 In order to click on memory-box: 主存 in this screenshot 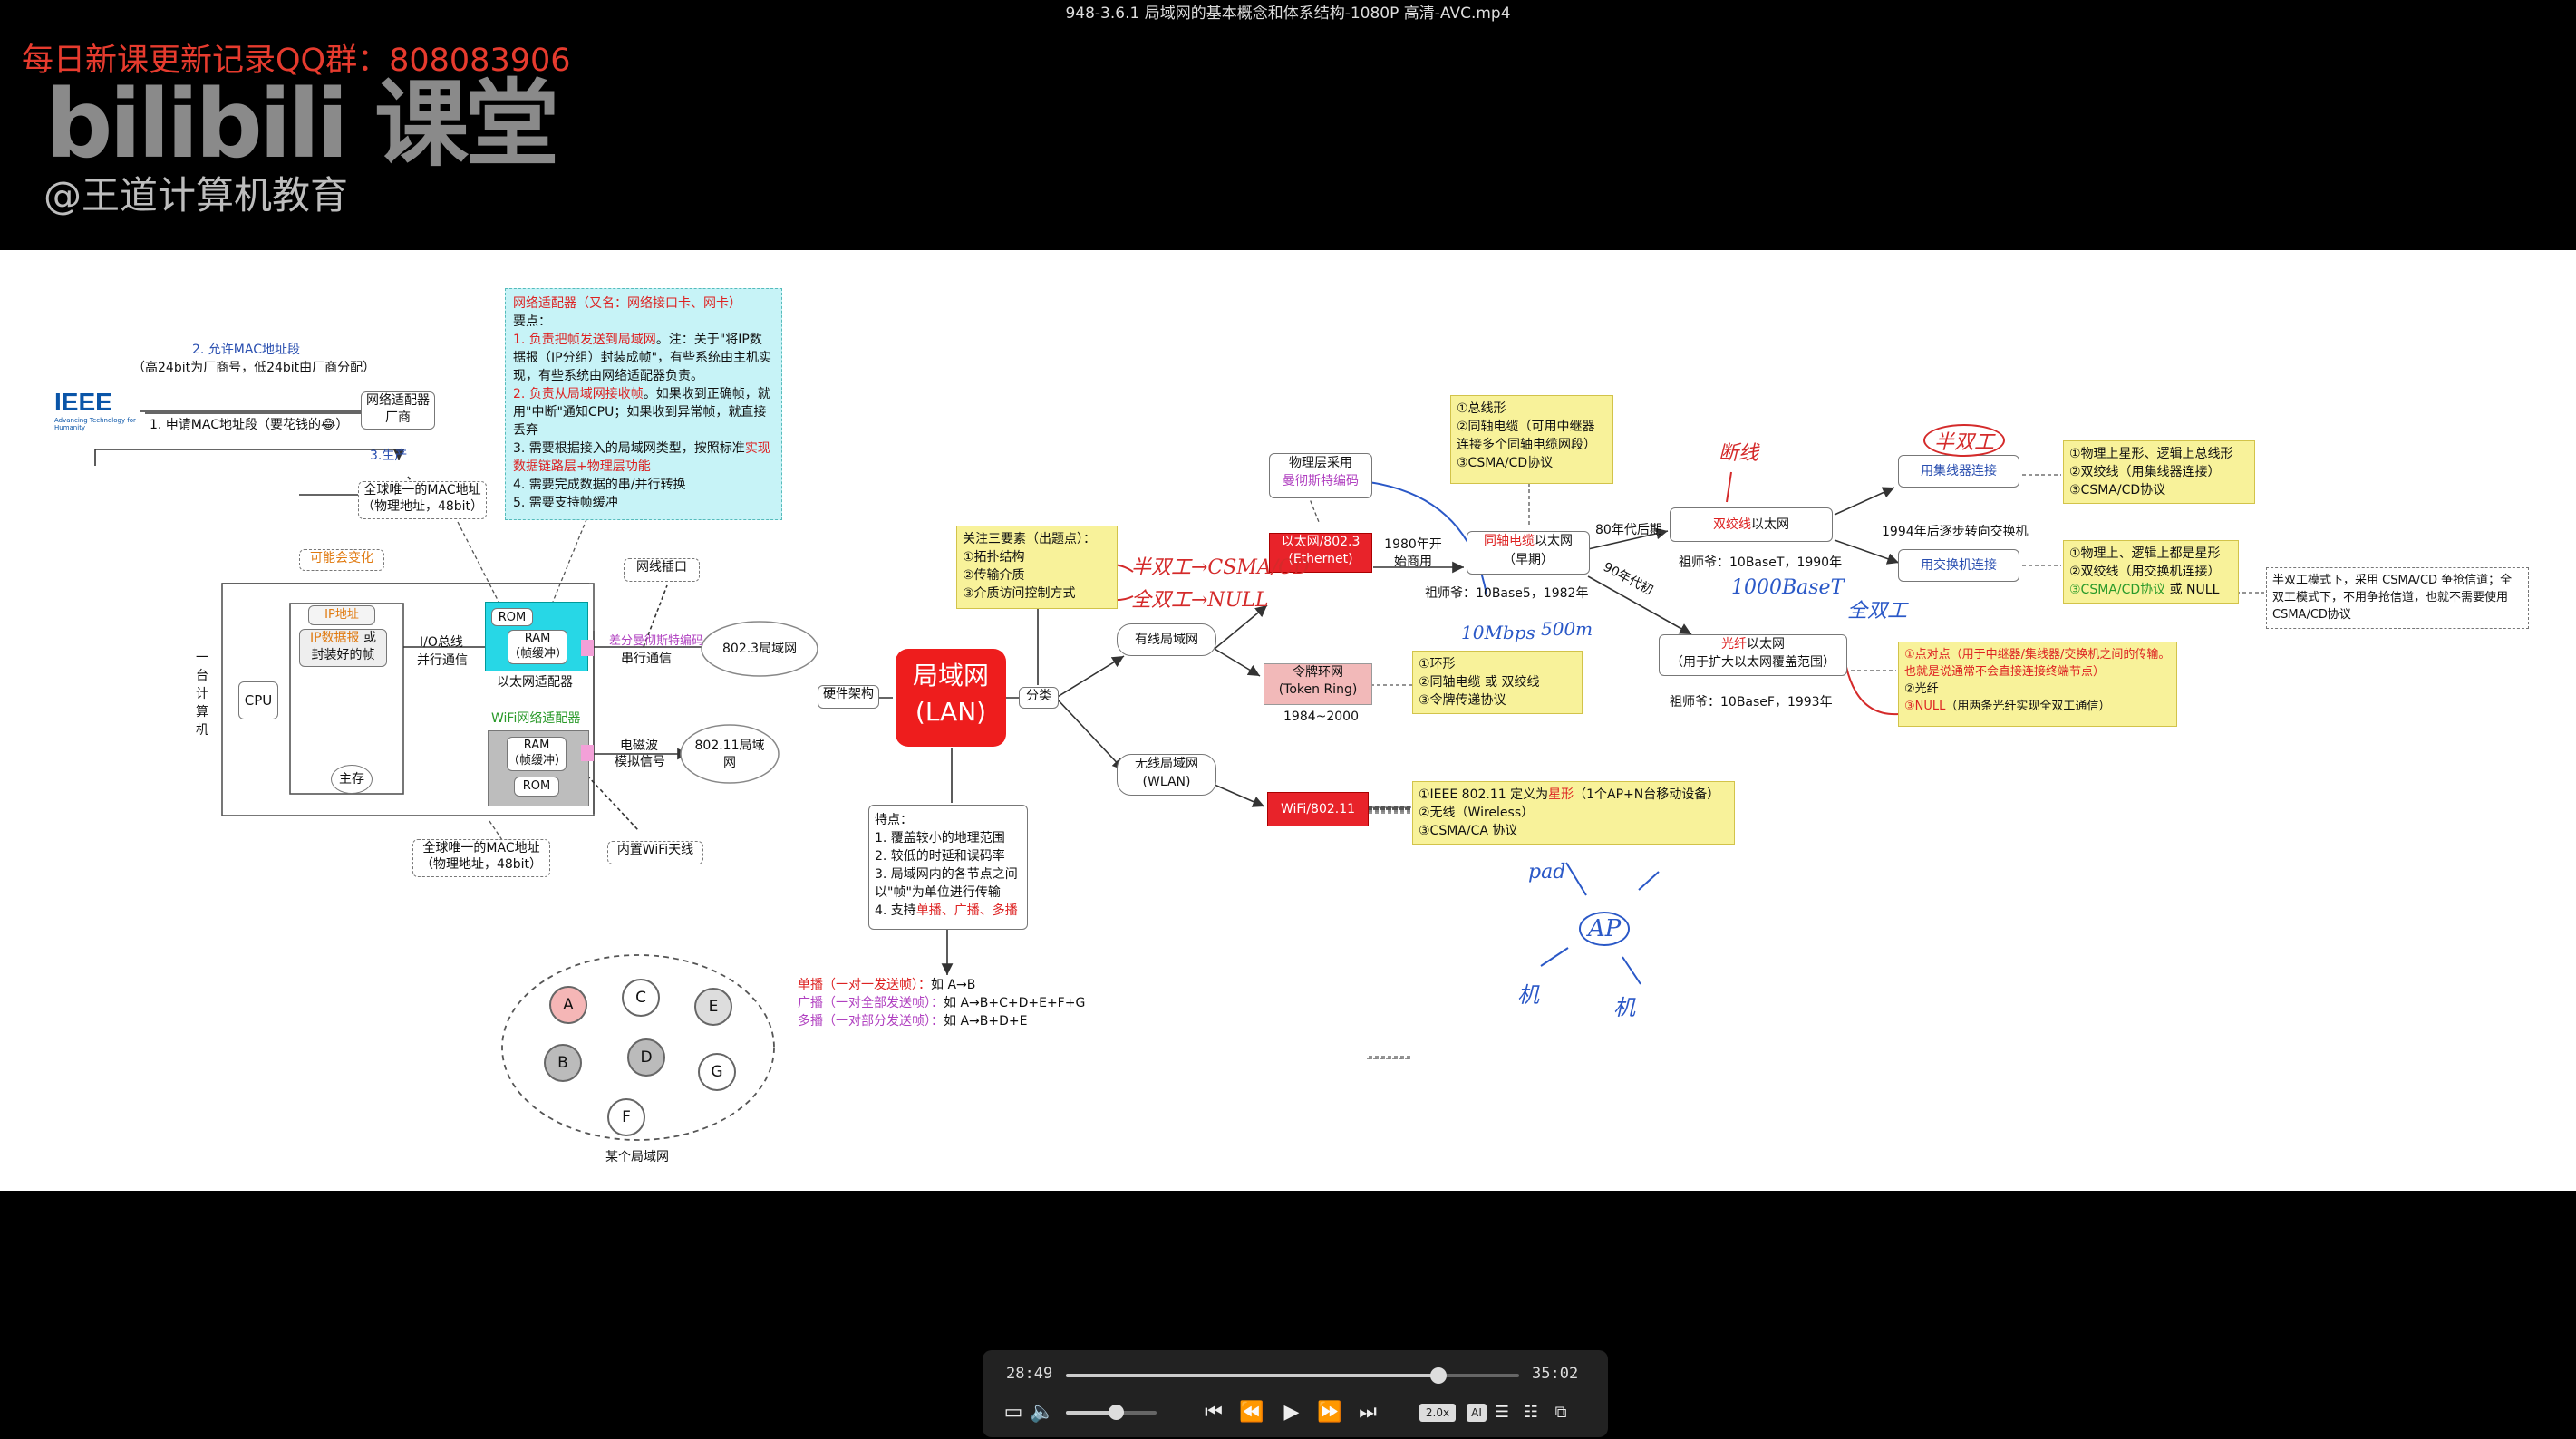, I will do `click(352, 780)`.